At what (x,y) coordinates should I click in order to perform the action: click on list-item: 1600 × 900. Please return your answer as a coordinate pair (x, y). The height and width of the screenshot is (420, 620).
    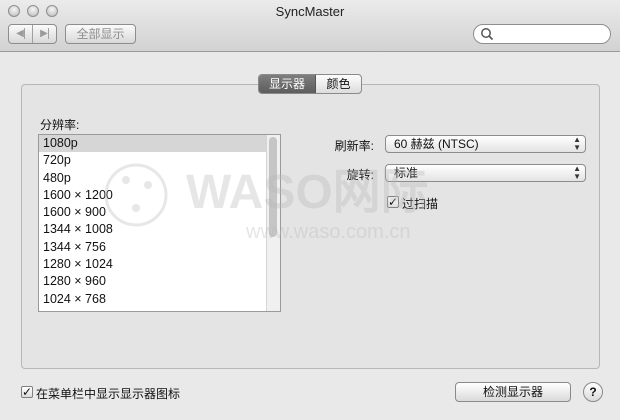
    Looking at the image, I should click on (159, 212).